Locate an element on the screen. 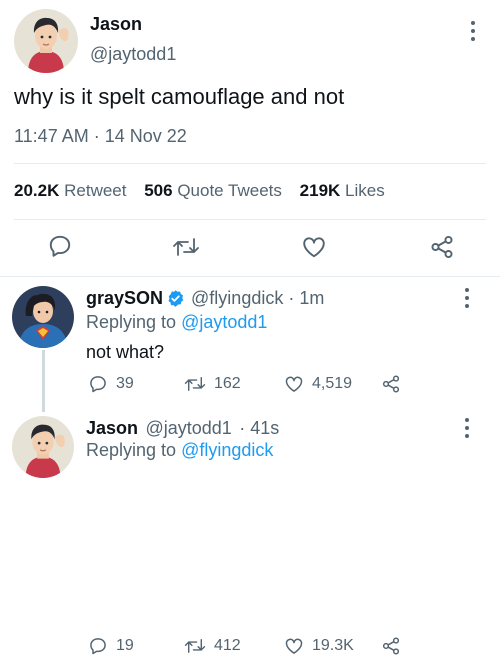  main-tweet-timestamp: 11:47 AM · 14 Nov 22 is located at coordinates (100, 136).